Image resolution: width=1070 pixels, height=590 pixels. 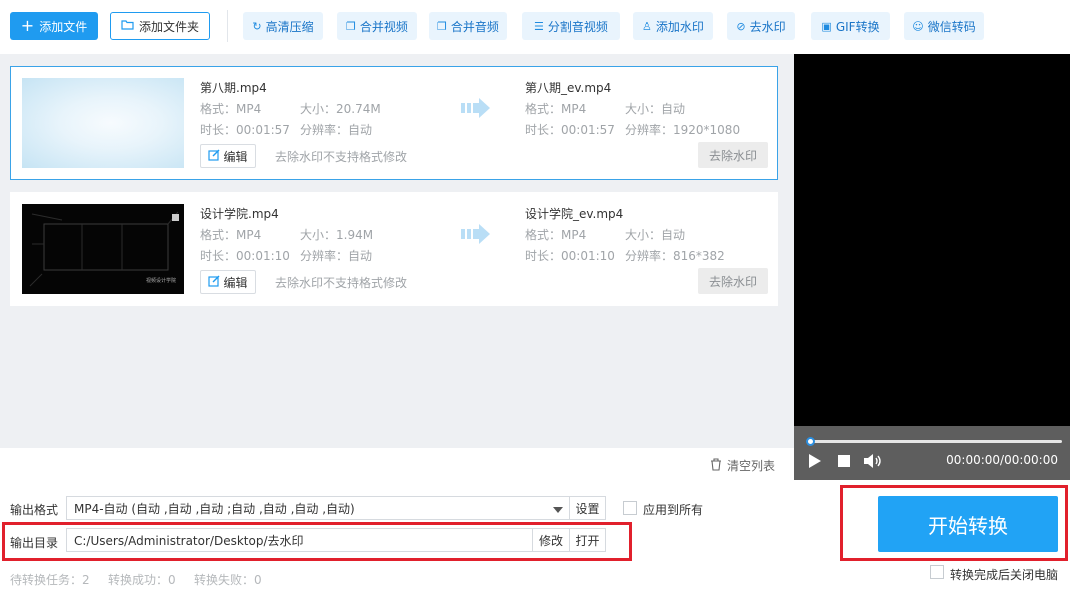 I want to click on remove-watermark-icon: ⊘, so click(x=741, y=26).